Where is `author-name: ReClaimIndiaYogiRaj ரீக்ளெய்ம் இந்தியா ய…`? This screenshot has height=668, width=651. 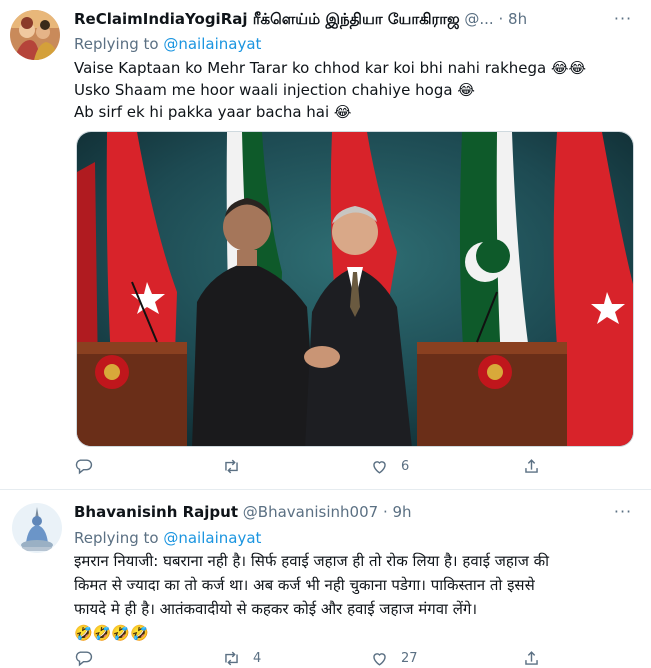
author-name: ReClaimIndiaYogiRaj ரீக்ளெய்ம் இந்தியா ய… is located at coordinates (267, 19).